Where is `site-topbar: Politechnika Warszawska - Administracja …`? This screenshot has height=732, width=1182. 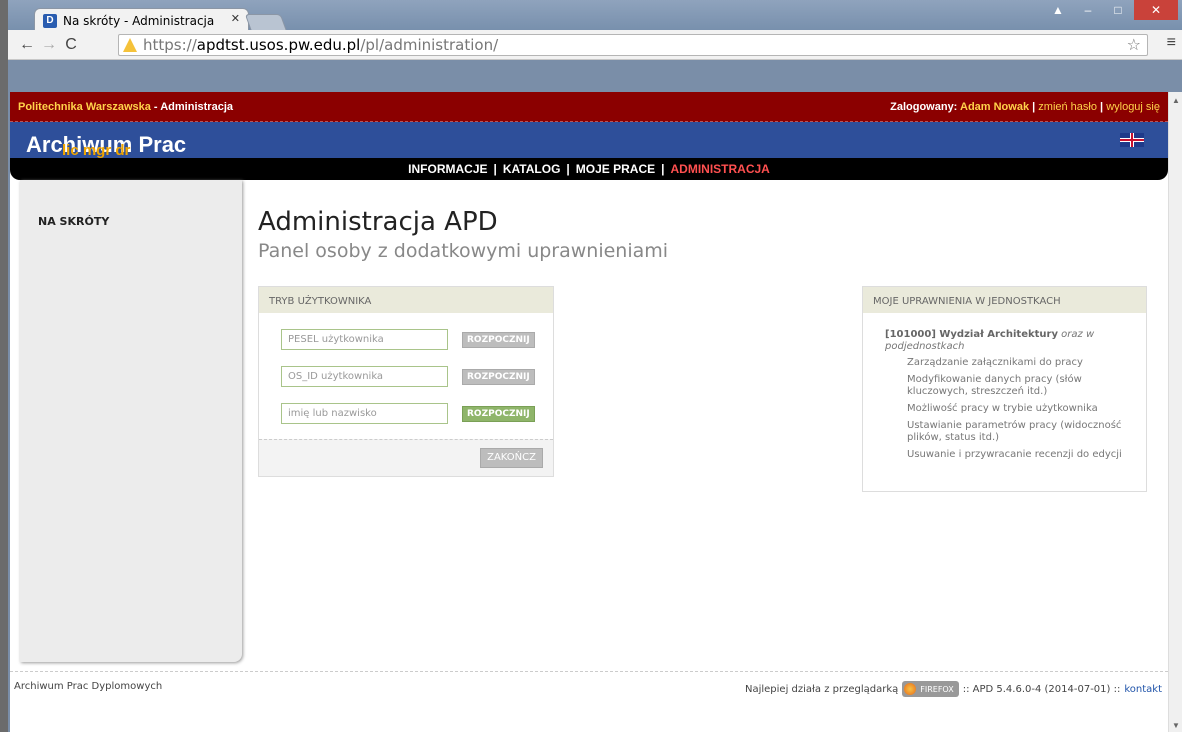
site-topbar: Politechnika Warszawska - Administracja … is located at coordinates (589, 107).